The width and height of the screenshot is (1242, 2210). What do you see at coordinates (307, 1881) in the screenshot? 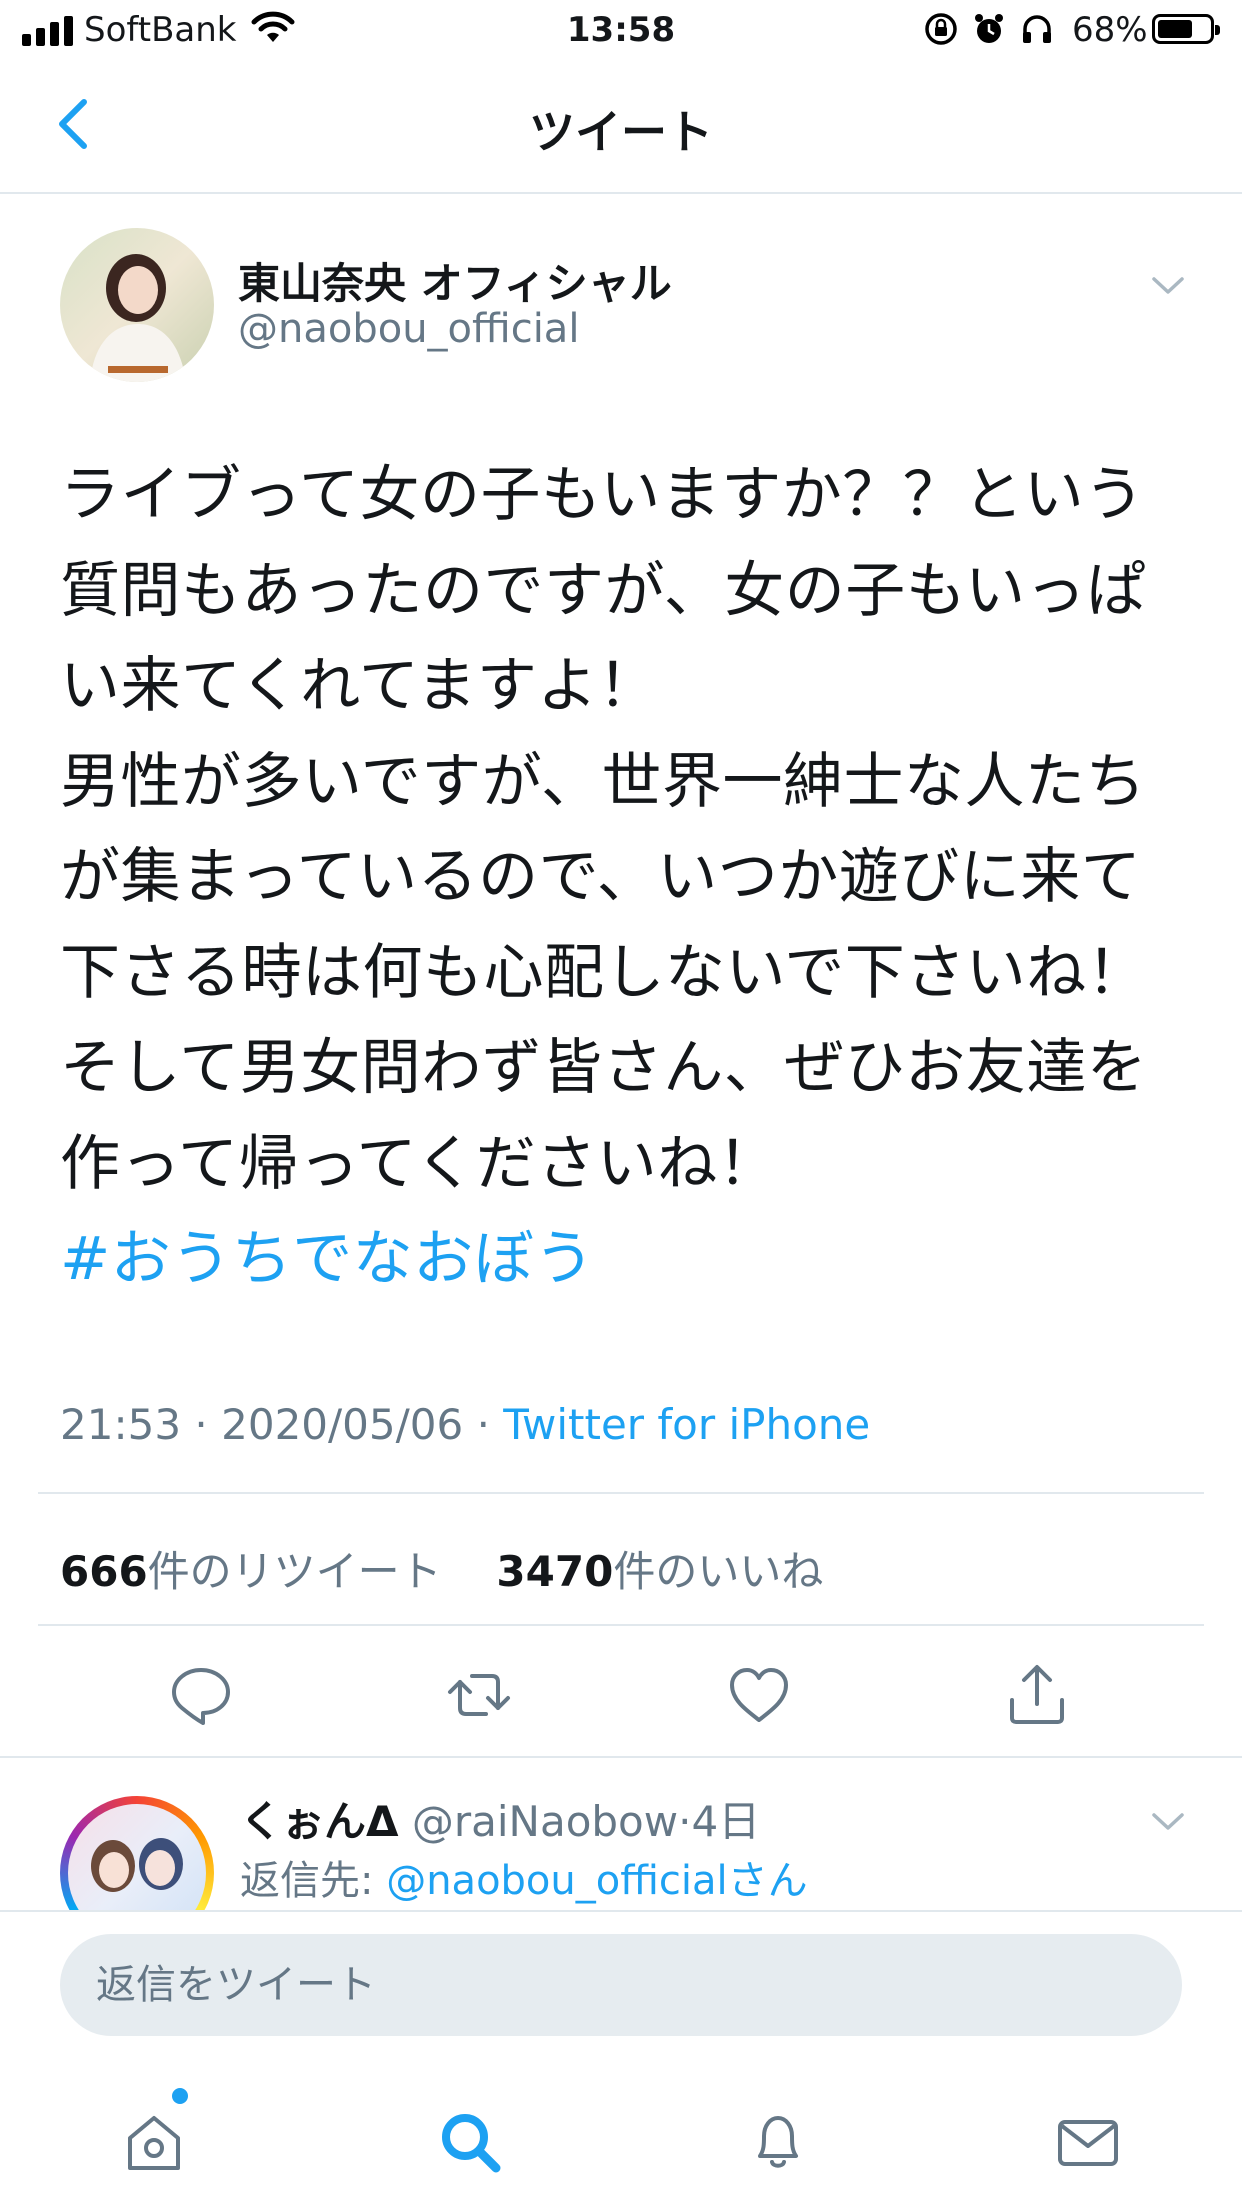
I see `reply-to-label: 返信先:` at bounding box center [307, 1881].